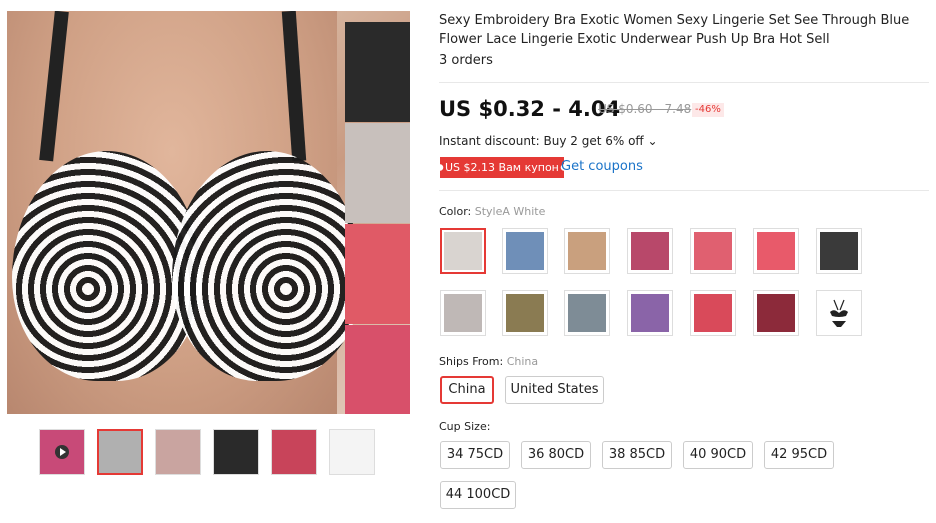 Image resolution: width=936 pixels, height=523 pixels. Describe the element at coordinates (466, 60) in the screenshot. I see `orders-count: 3 orders` at that location.